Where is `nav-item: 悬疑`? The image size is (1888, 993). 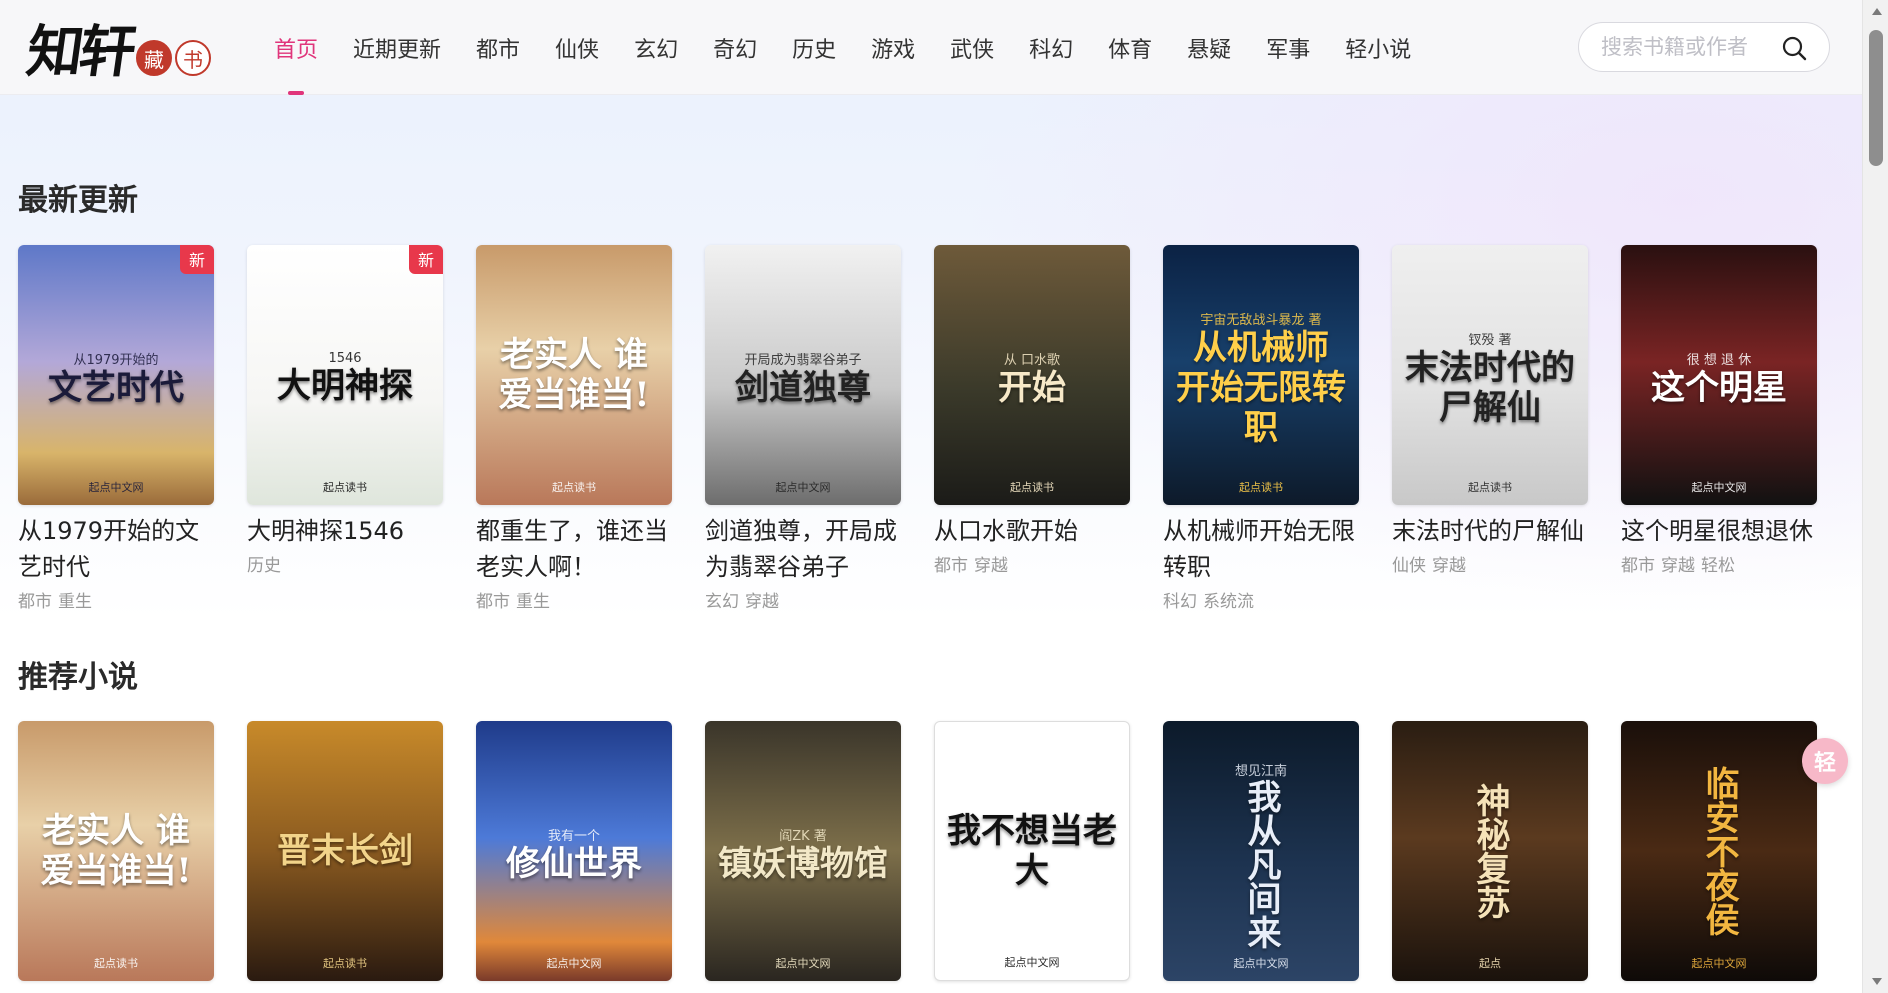
nav-item: 悬疑 is located at coordinates (1209, 47).